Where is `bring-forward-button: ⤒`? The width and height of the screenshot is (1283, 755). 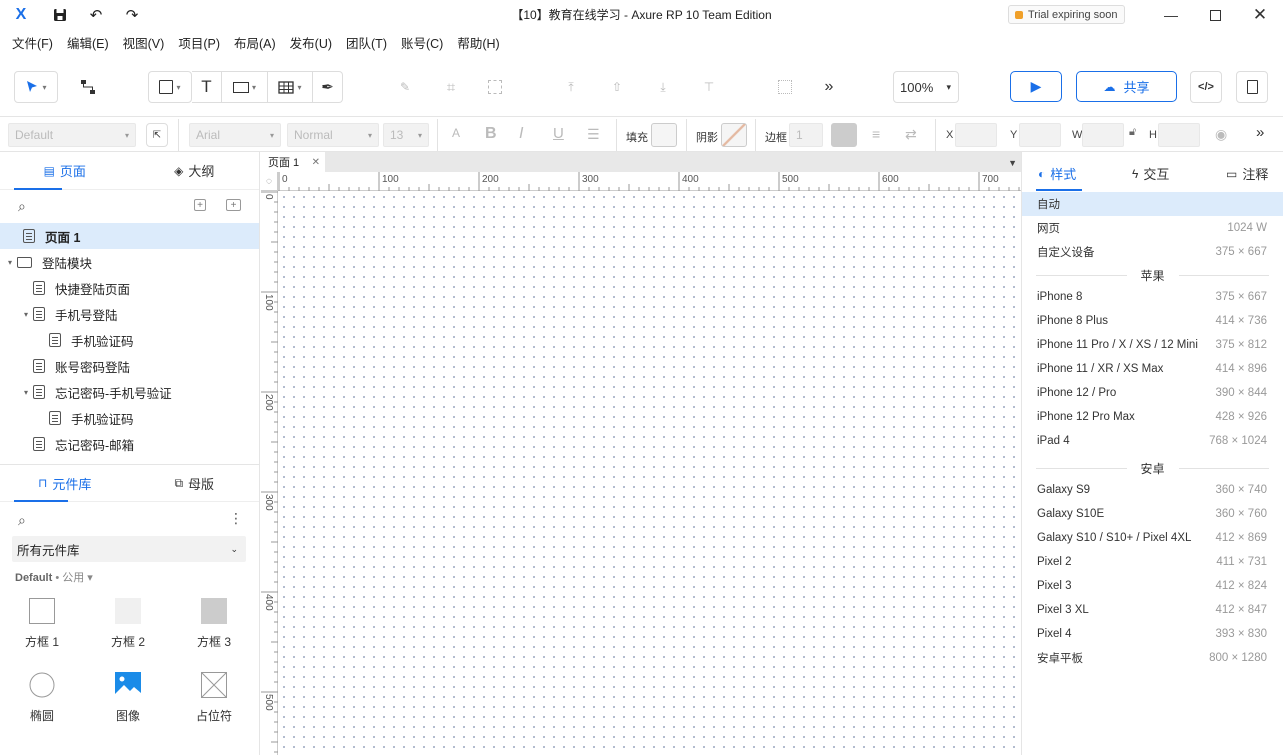 bring-forward-button: ⤒ is located at coordinates (571, 87).